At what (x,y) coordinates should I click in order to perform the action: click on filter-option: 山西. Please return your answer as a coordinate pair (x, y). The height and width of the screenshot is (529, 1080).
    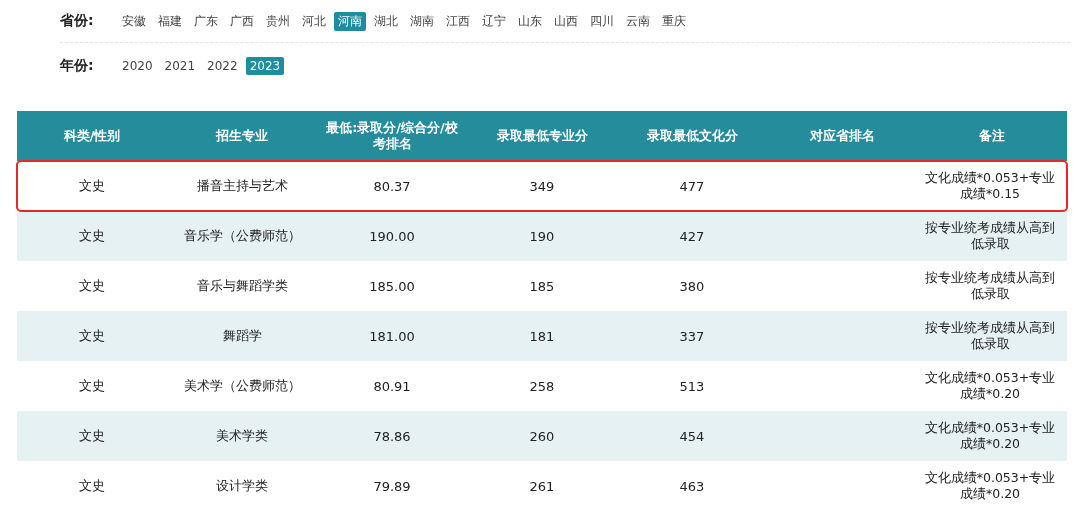
    Looking at the image, I should click on (566, 21).